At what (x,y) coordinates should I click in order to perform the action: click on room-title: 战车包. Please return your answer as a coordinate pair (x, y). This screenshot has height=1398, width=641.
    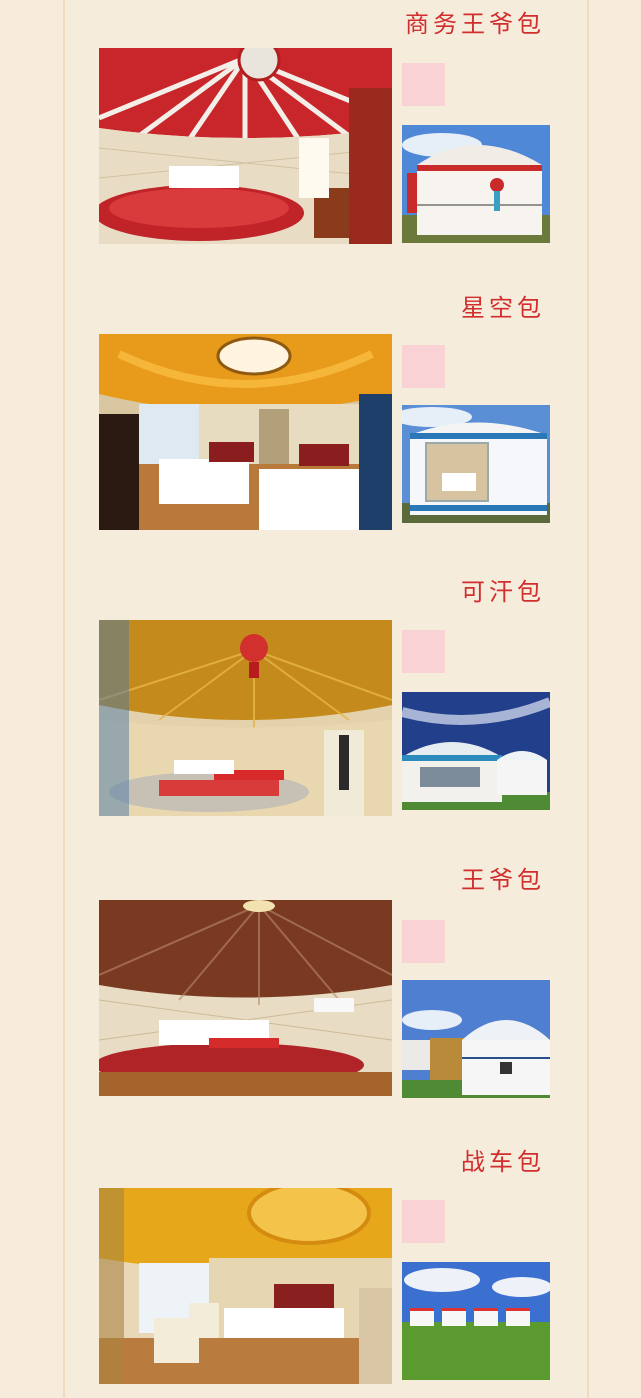
    Looking at the image, I should click on (503, 1162).